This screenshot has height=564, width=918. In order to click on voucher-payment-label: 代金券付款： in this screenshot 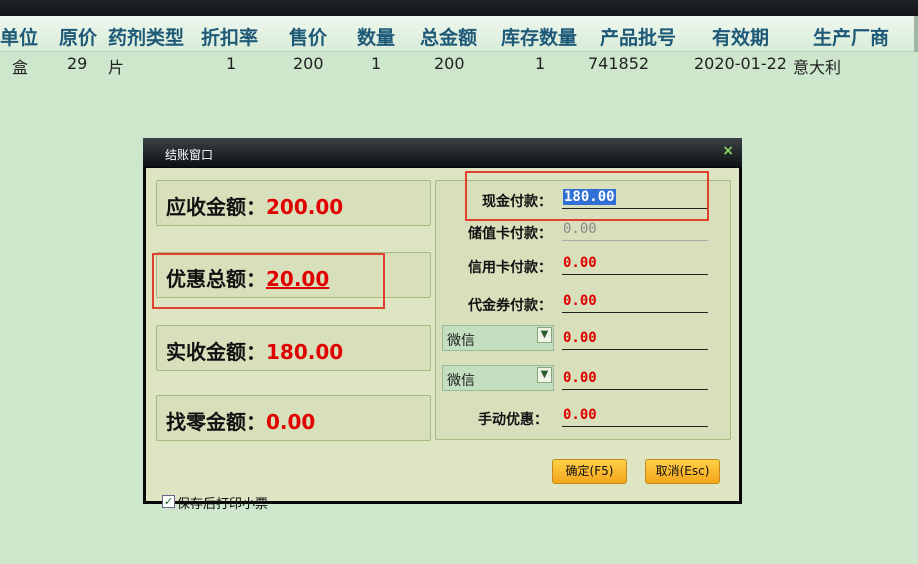, I will do `click(510, 306)`.